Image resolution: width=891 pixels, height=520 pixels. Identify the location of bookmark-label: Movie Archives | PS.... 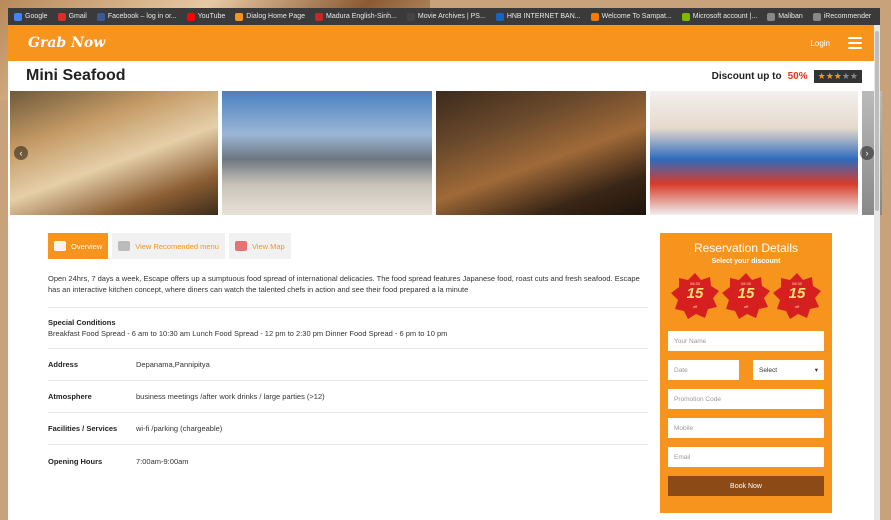
(451, 16).